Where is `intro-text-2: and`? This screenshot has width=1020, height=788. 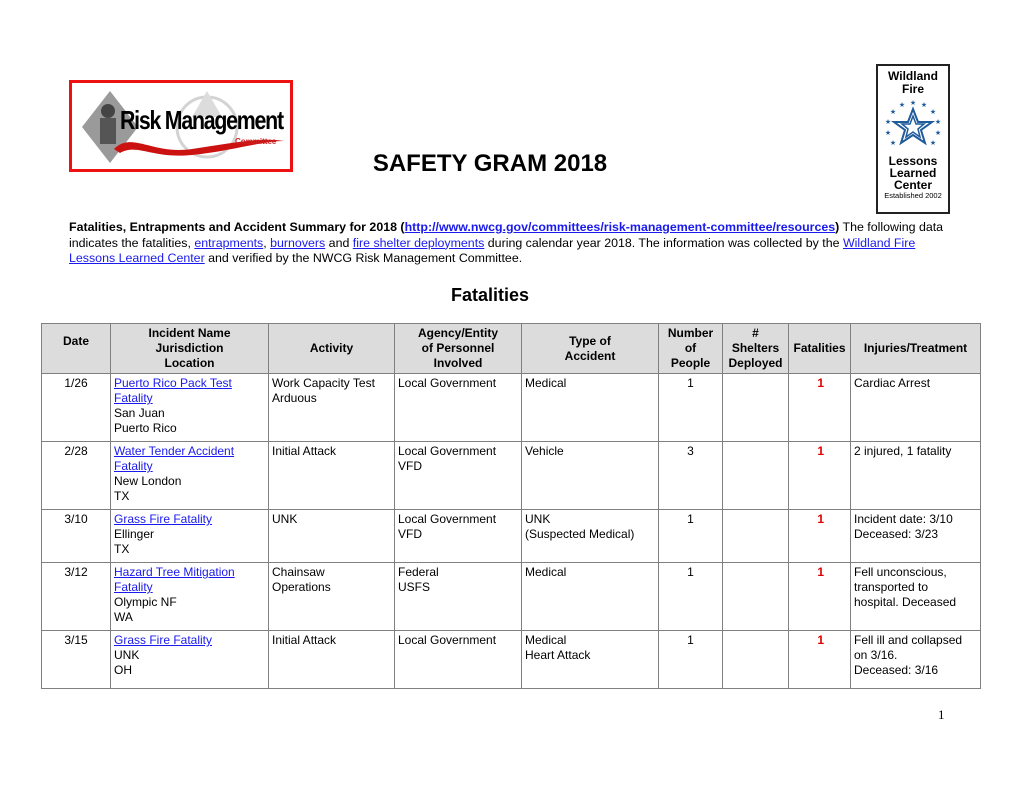
intro-text-2: and is located at coordinates (339, 242).